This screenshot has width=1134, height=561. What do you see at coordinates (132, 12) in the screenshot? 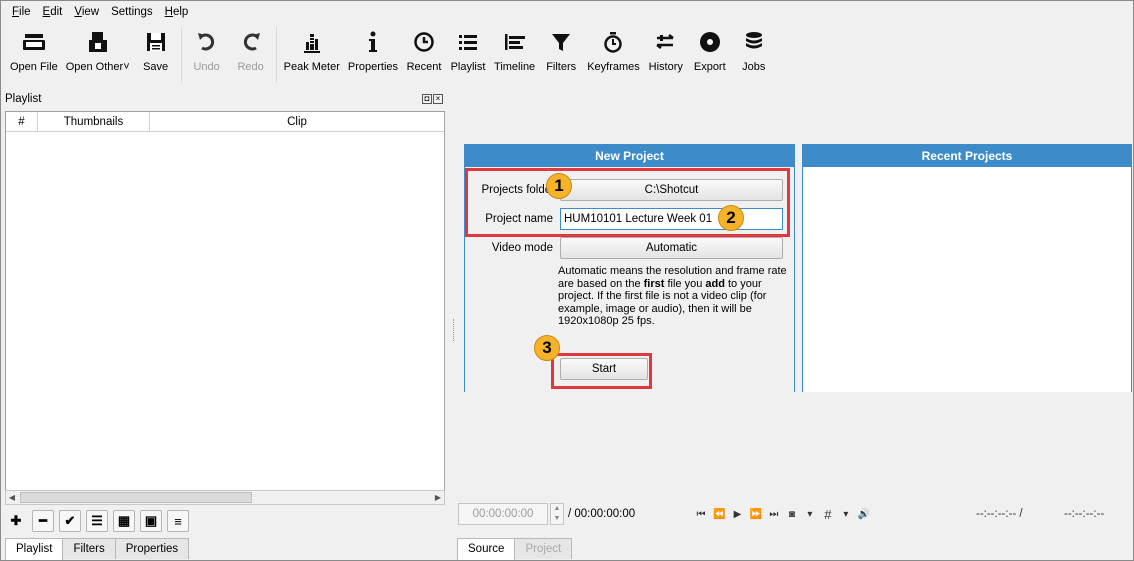
I see `menu-settings: Settings` at bounding box center [132, 12].